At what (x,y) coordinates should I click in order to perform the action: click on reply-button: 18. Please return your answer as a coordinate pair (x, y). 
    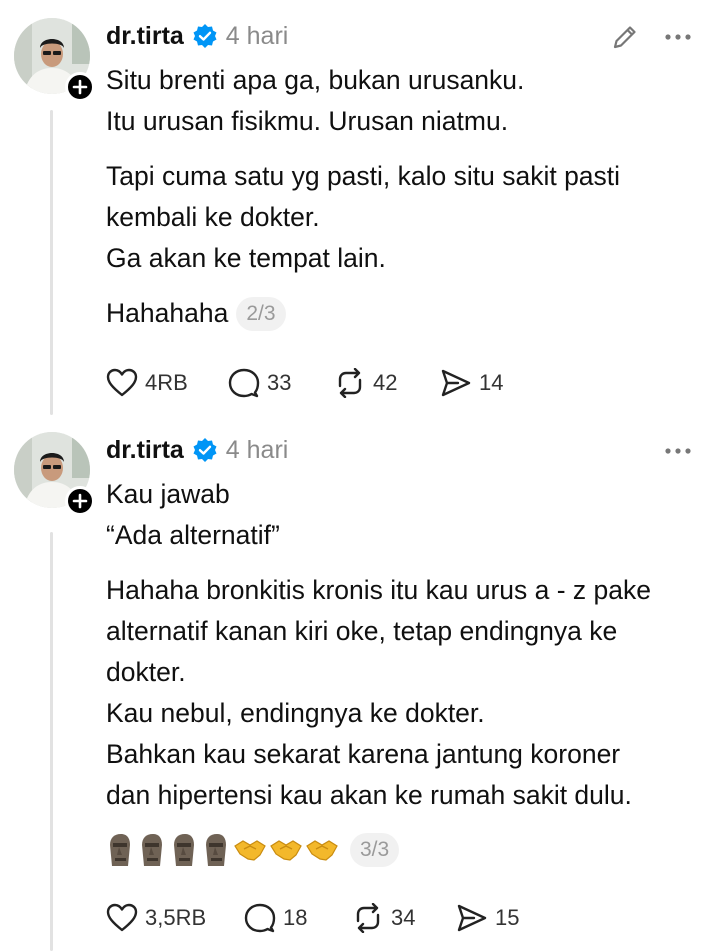
    Looking at the image, I should click on (275, 918).